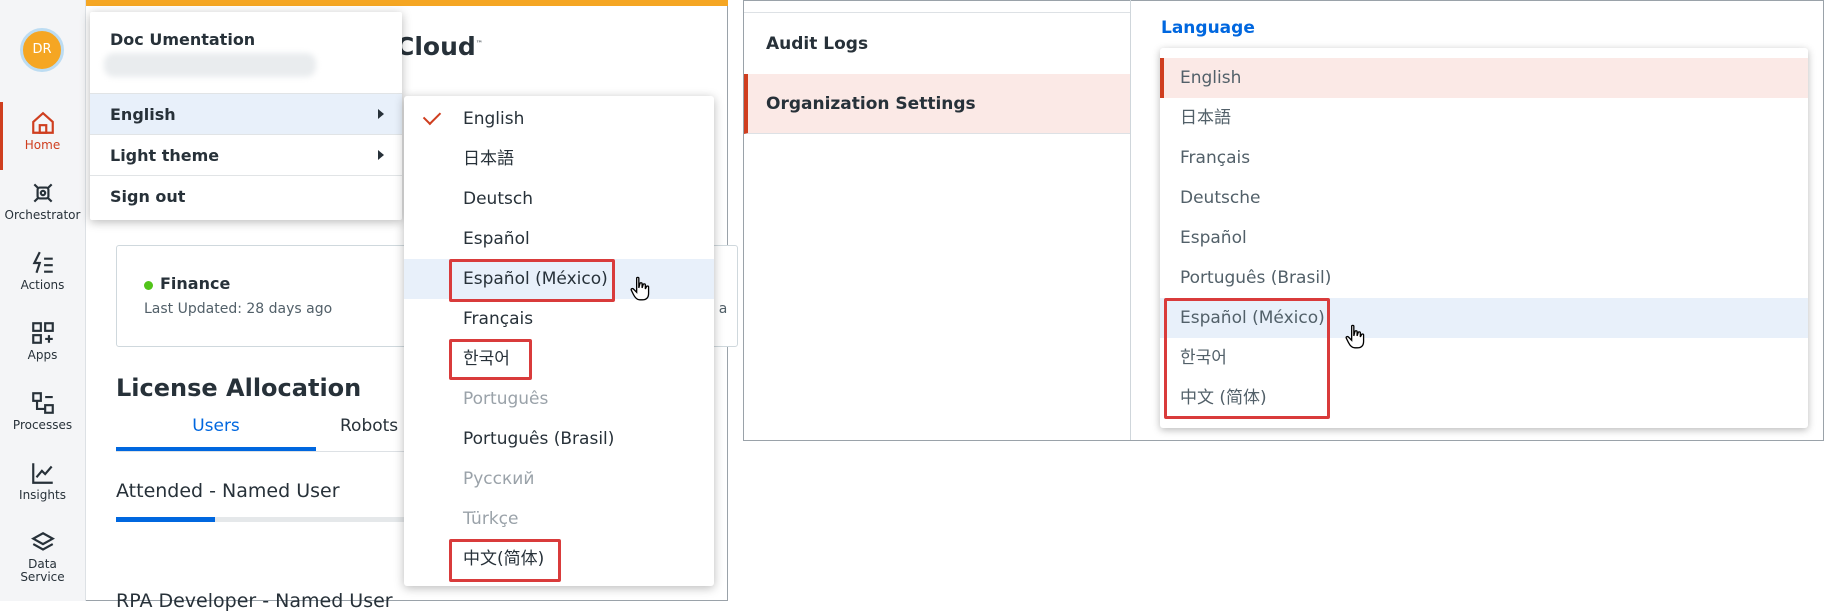  What do you see at coordinates (42, 495) in the screenshot?
I see `nav-insights-label: Insights` at bounding box center [42, 495].